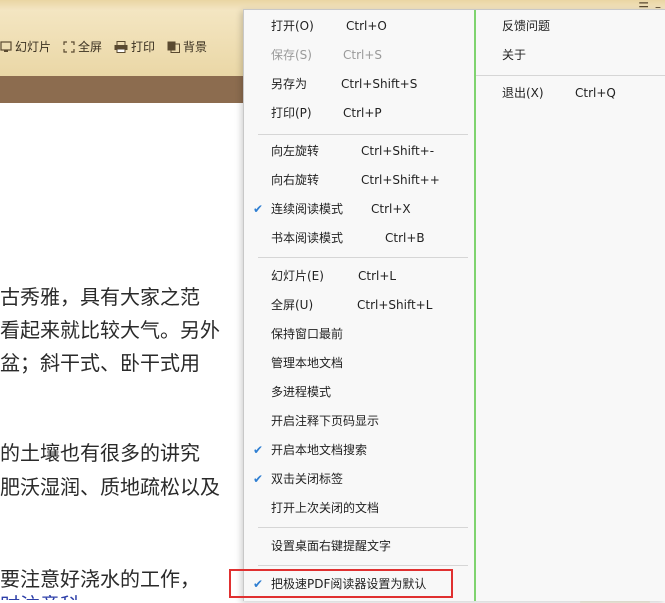 The width and height of the screenshot is (665, 603). What do you see at coordinates (358, 180) in the screenshot?
I see `menu-item-rotate-right: 向右旋转 Ctrl+Shift++` at bounding box center [358, 180].